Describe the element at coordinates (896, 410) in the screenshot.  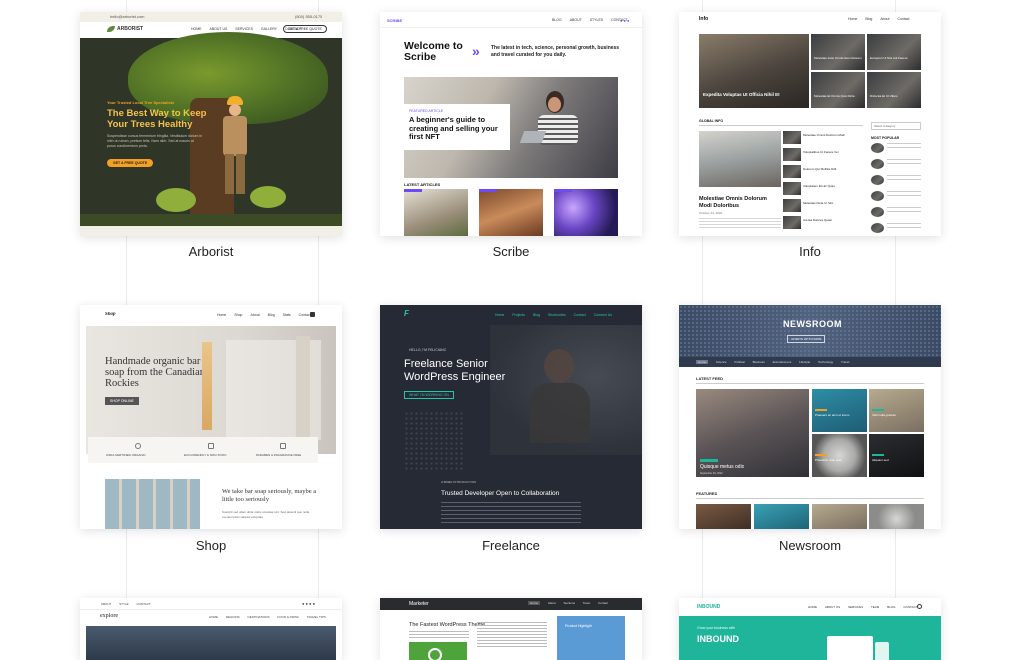
I see `side-story: Velit nulla gravida` at that location.